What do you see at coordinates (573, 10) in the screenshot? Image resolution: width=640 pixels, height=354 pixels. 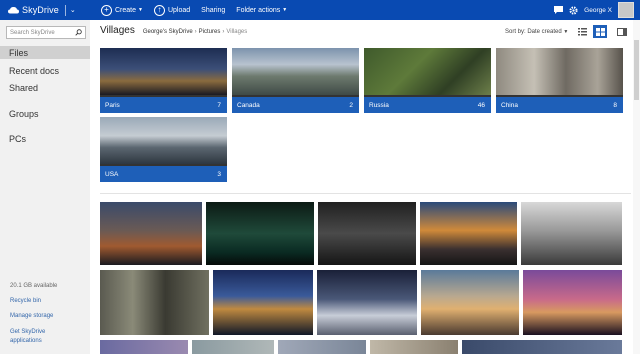 I see `gear-icon` at bounding box center [573, 10].